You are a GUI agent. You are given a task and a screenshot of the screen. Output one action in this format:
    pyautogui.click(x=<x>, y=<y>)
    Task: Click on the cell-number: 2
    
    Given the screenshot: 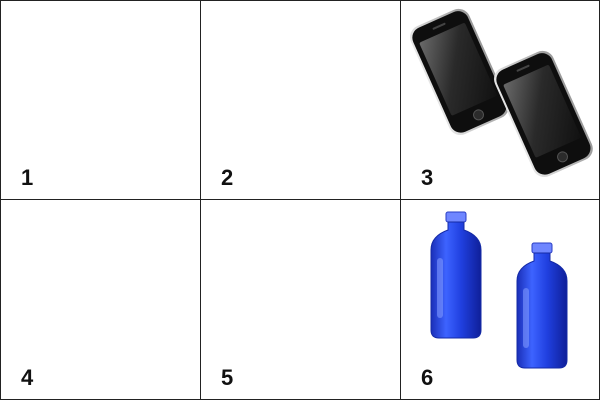 What is the action you would take?
    pyautogui.click(x=227, y=177)
    